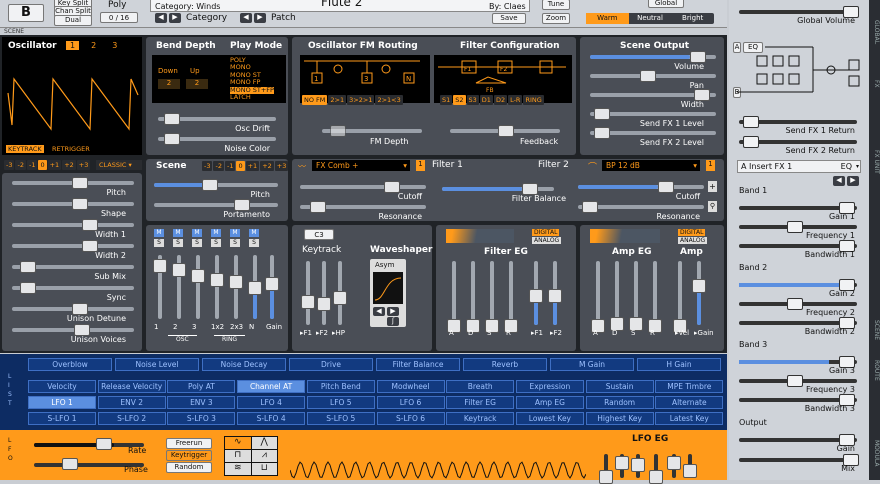  I want to click on bend-up-value: 2, so click(197, 84).